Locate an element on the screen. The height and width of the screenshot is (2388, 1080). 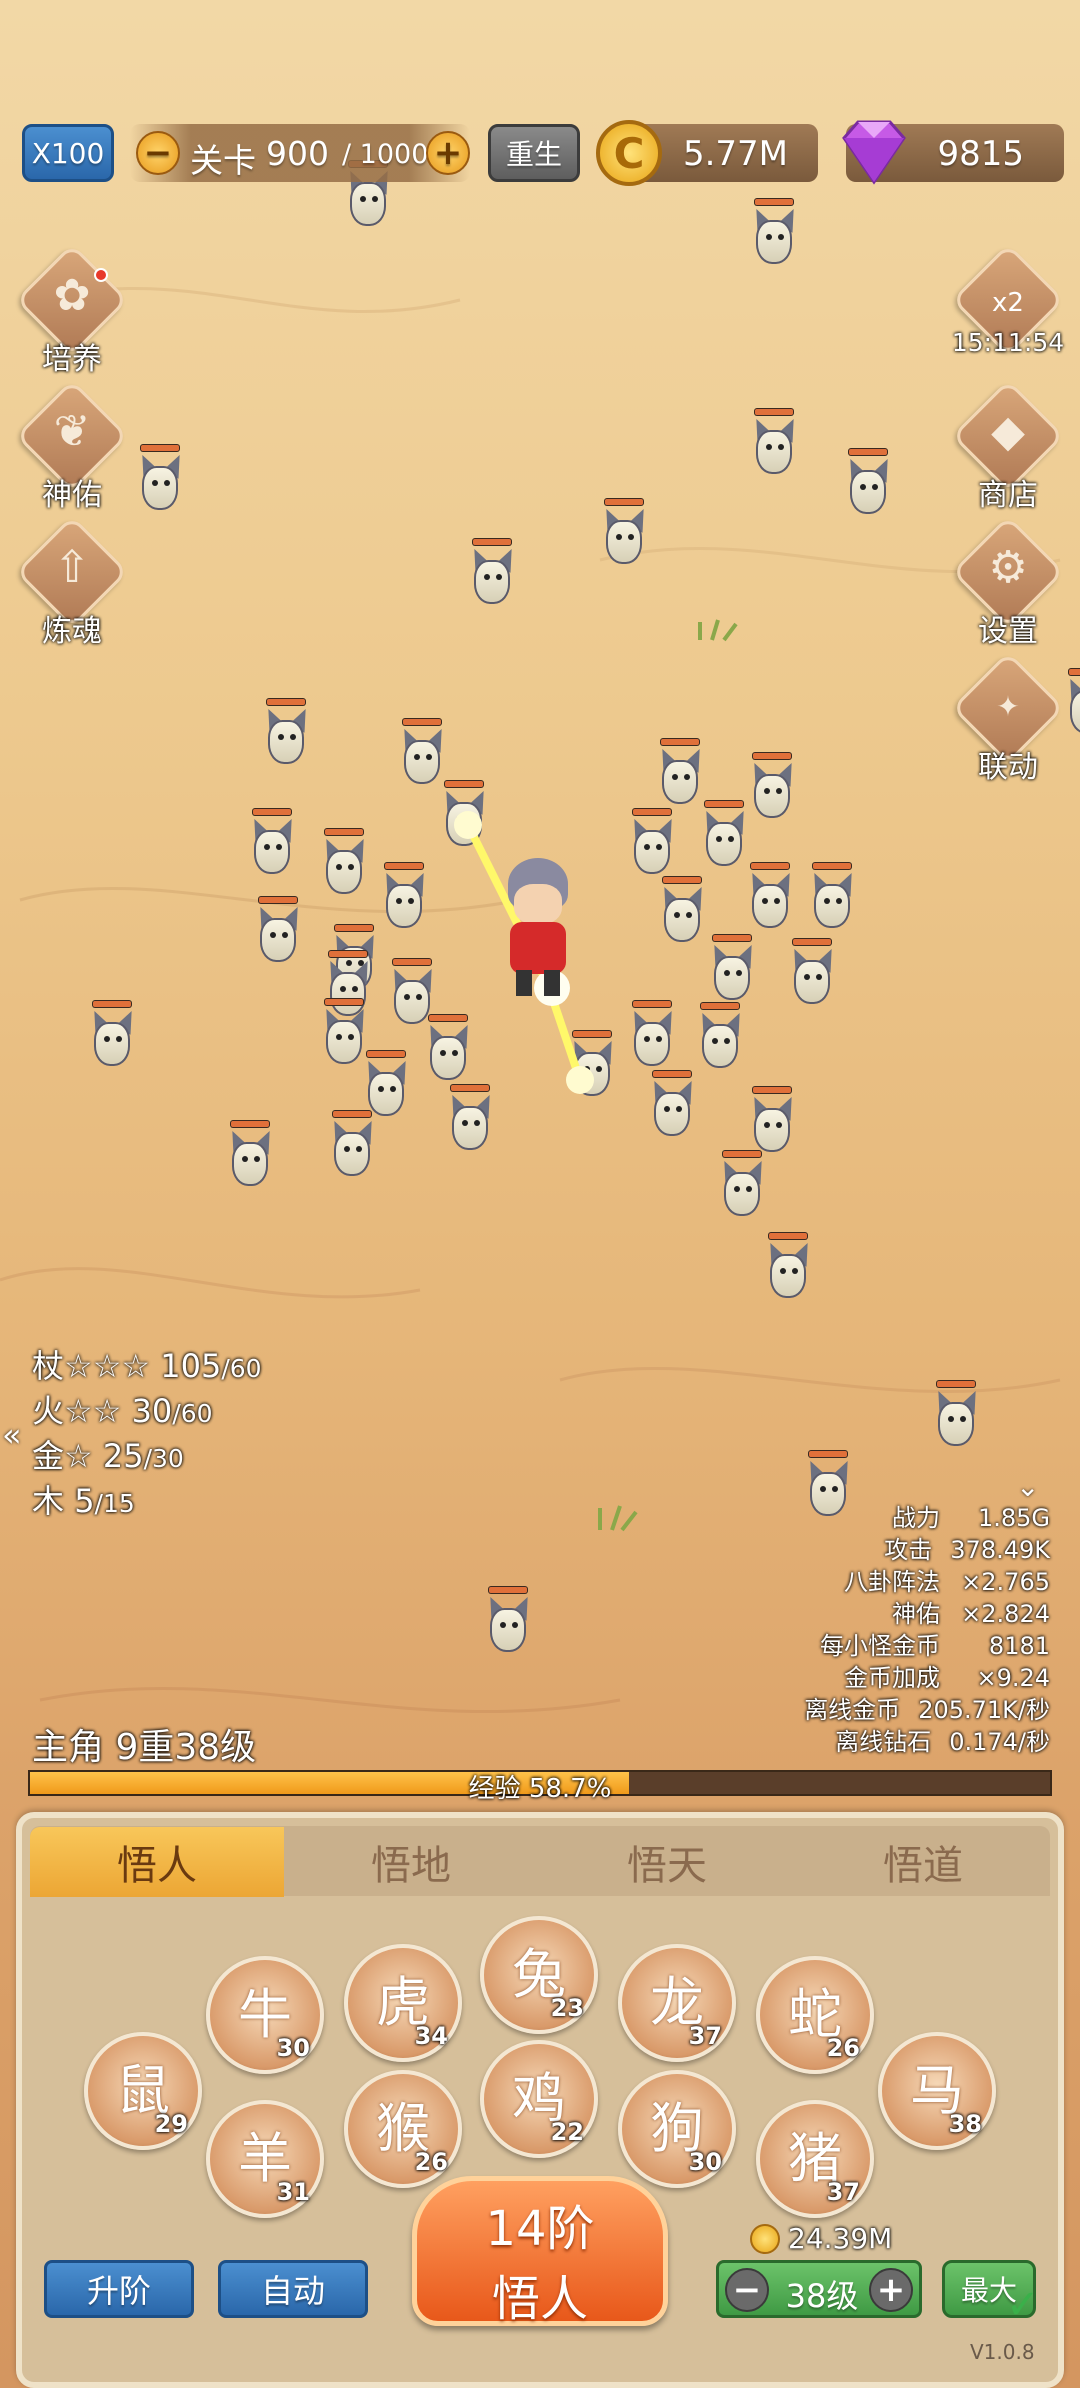
money-bag-icon: x2 is located at coordinates (1008, 303).